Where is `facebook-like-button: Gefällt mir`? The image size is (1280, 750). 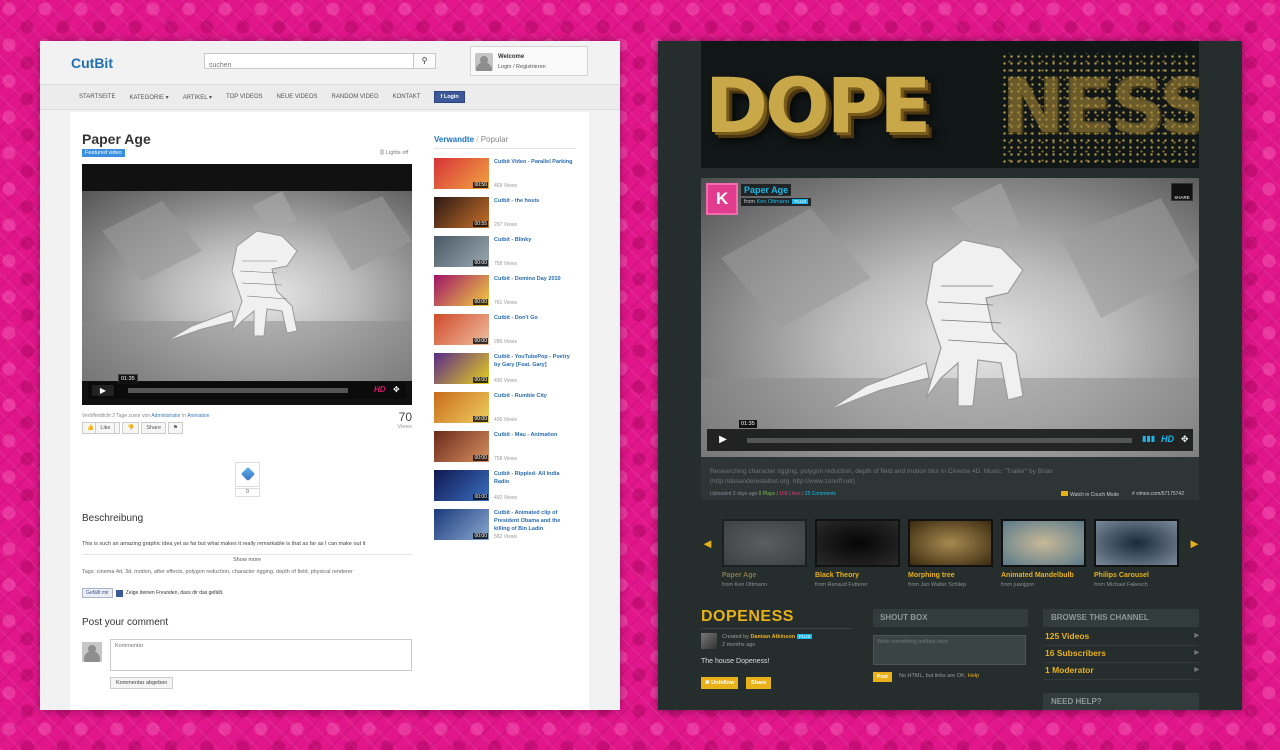 facebook-like-button: Gefällt mir is located at coordinates (97, 593).